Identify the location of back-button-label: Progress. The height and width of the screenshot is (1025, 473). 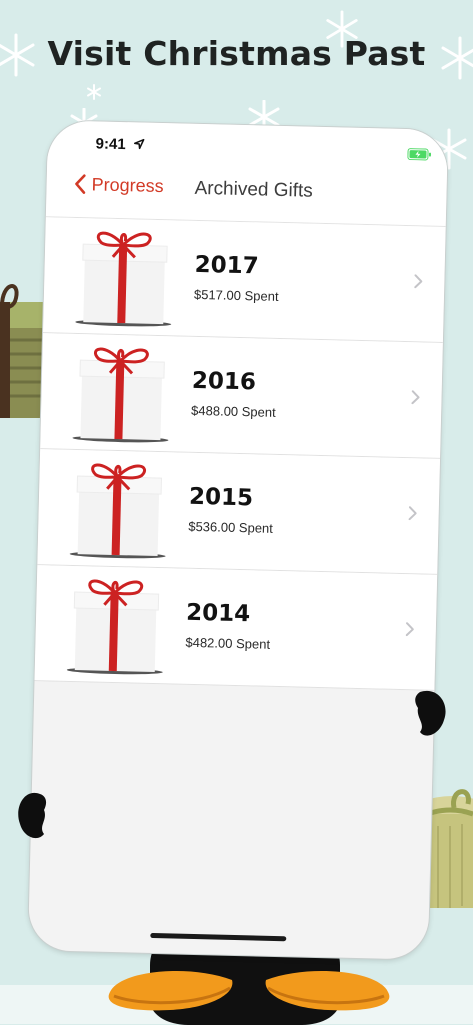
(127, 184).